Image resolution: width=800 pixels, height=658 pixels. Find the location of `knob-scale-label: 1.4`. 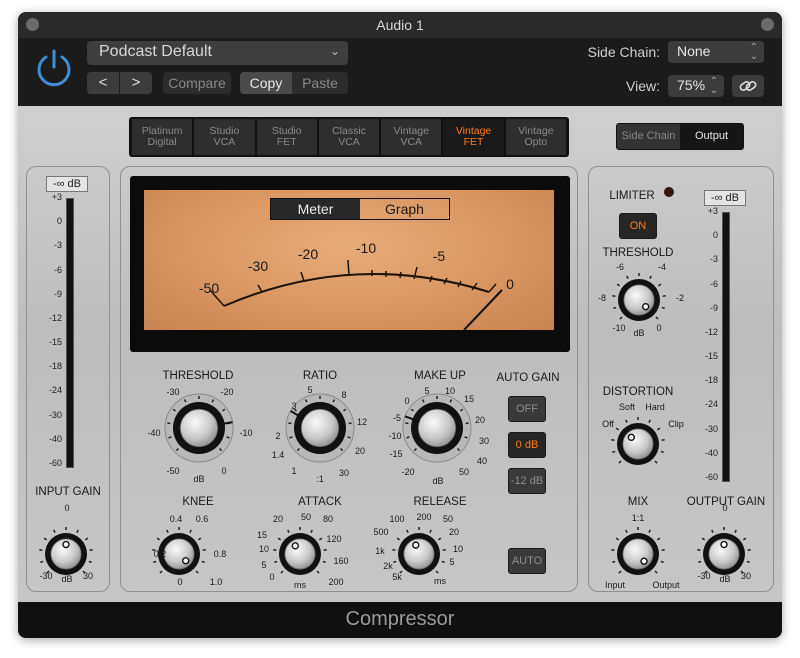

knob-scale-label: 1.4 is located at coordinates (278, 455).